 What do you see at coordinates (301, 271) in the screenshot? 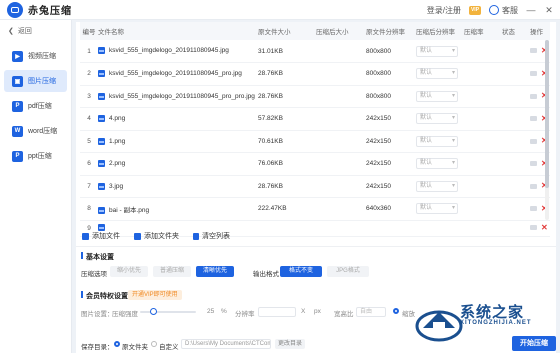
I see `format-unchanged: 格式不变` at bounding box center [301, 271].